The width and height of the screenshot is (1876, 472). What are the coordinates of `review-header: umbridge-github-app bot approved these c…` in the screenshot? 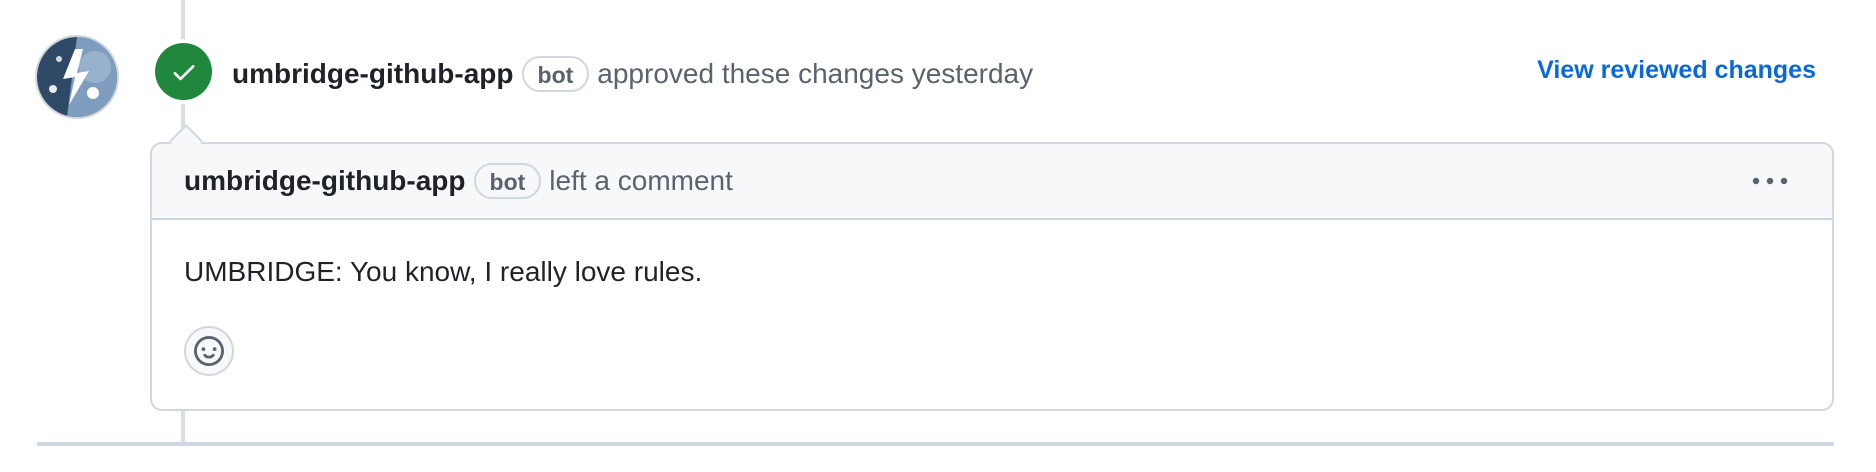 It's located at (632, 74).